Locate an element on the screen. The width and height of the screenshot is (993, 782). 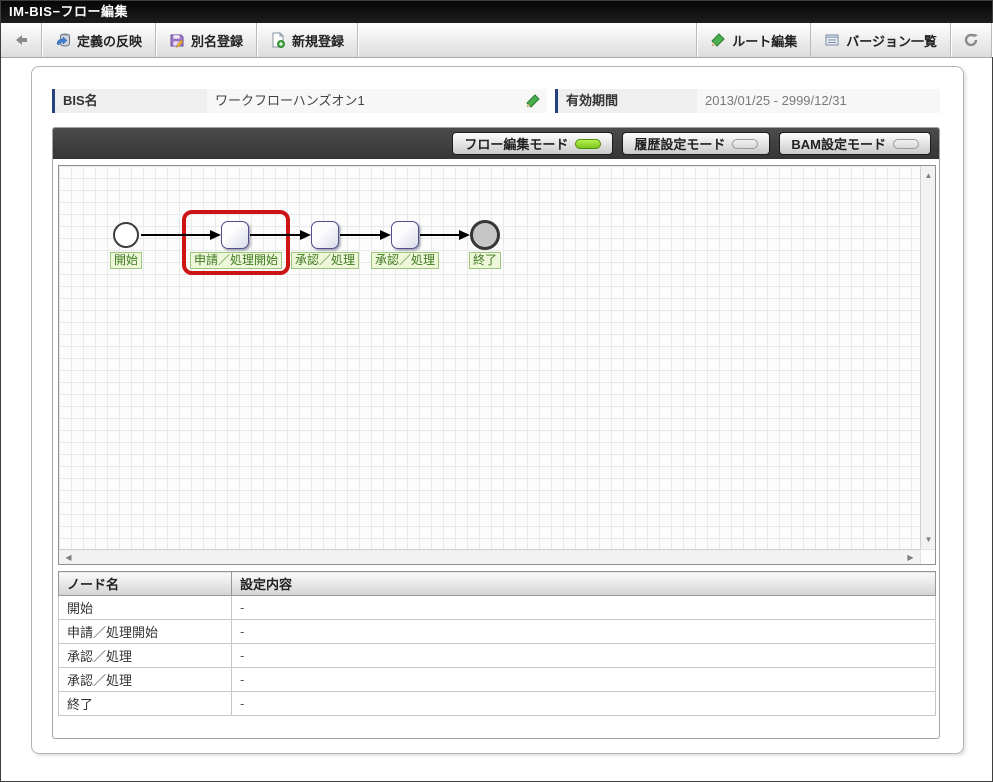
refresh-button is located at coordinates (971, 40).